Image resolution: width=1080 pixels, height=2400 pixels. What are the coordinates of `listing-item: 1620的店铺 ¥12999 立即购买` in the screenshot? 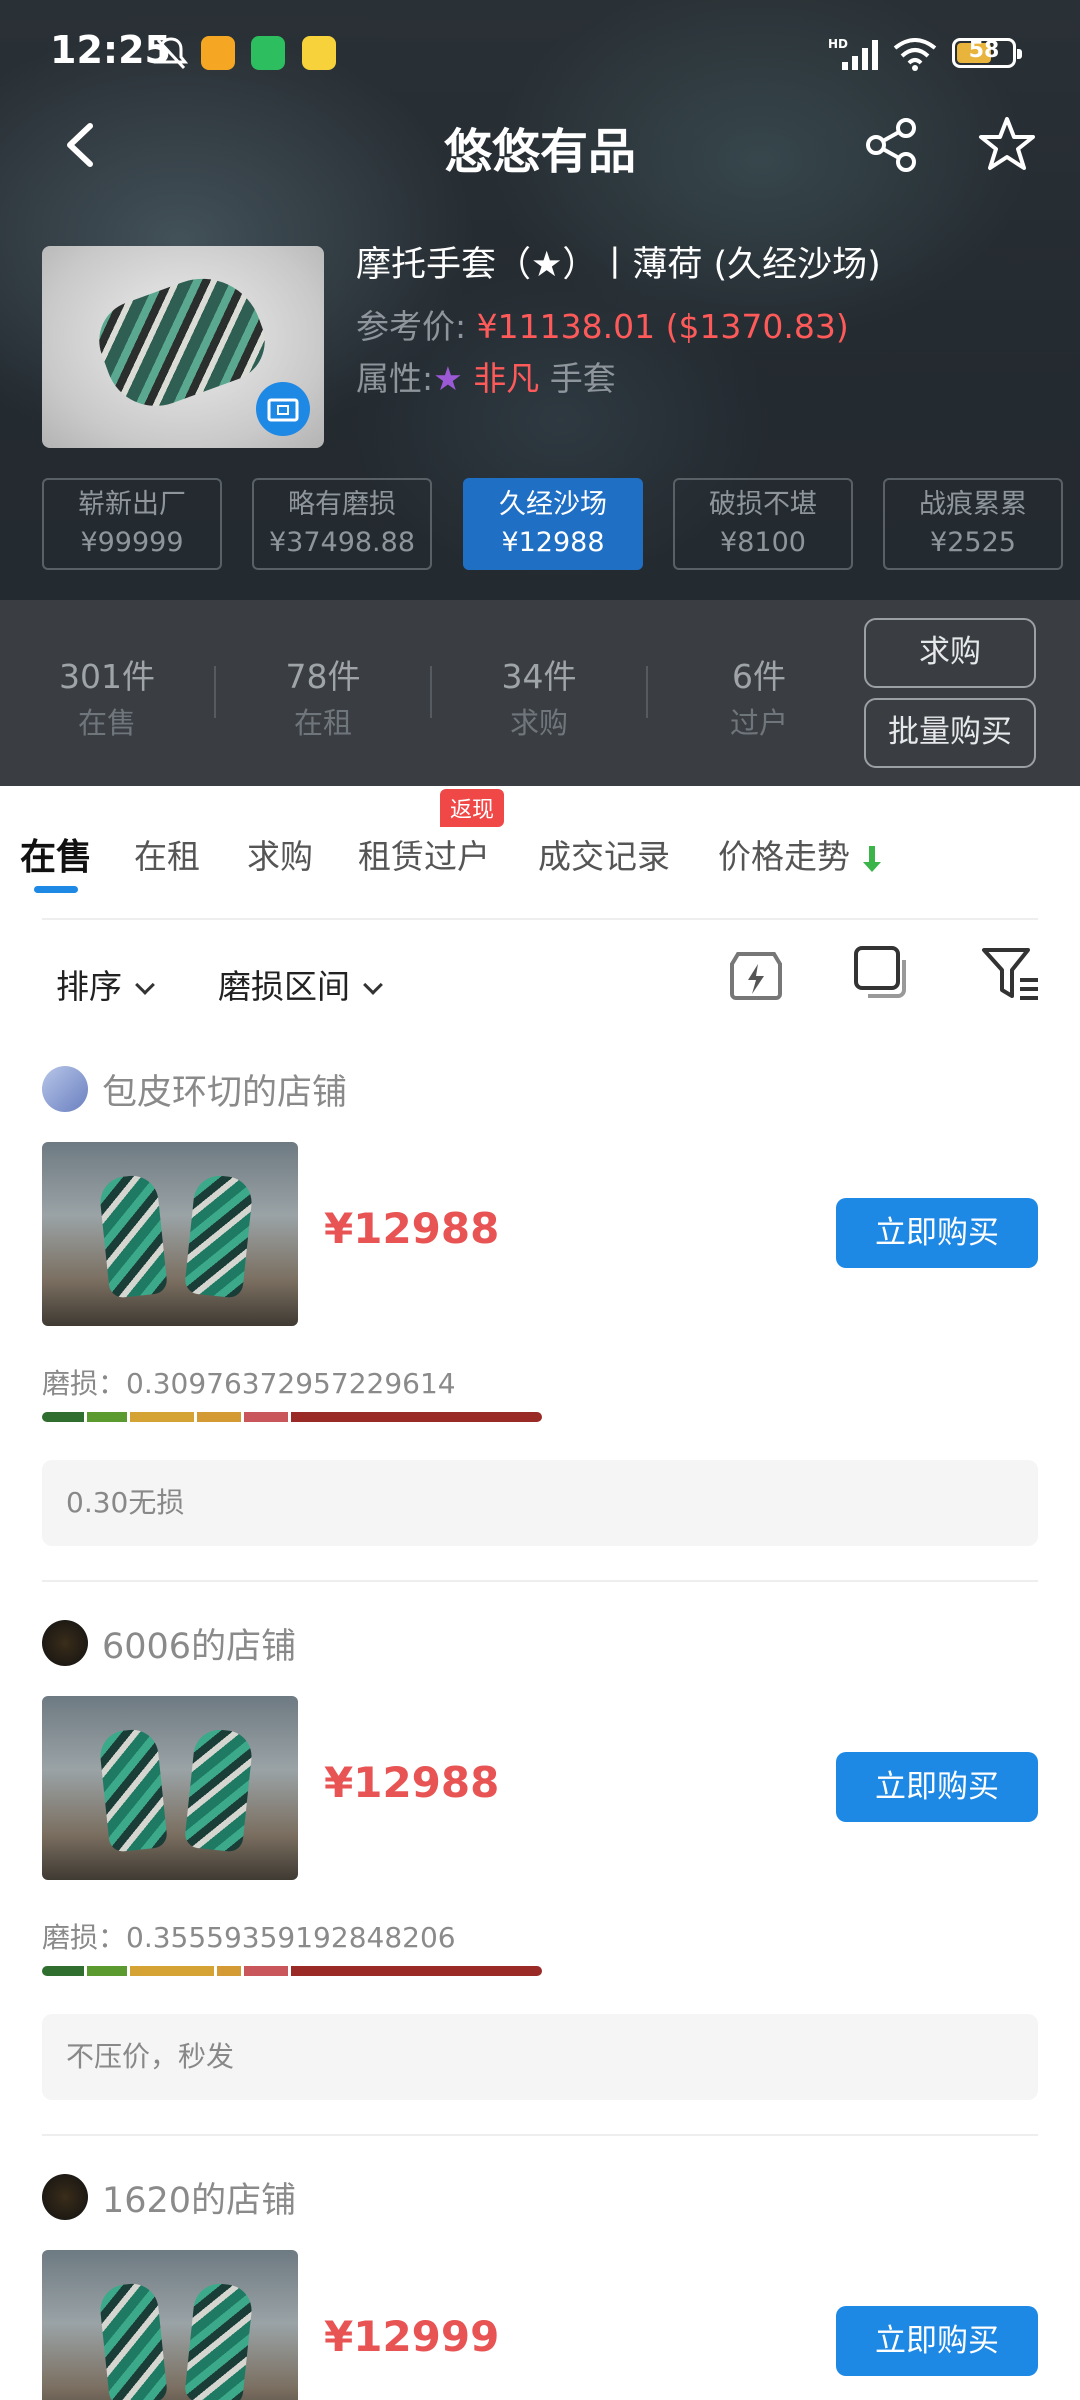 It's located at (540, 2277).